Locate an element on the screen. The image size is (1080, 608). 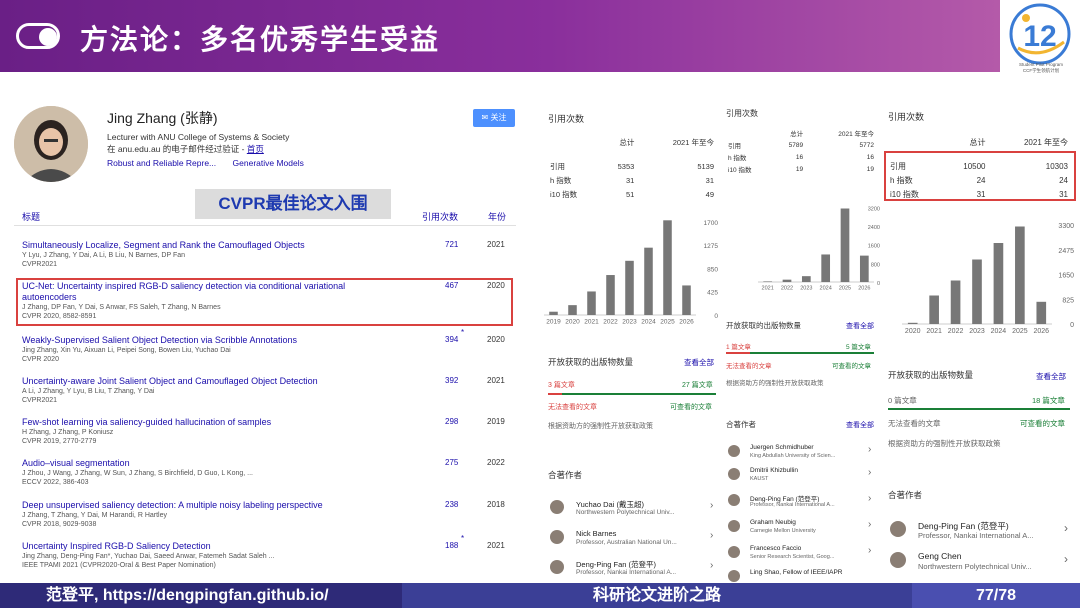
panel1-oa-na-label: 可查看的文章 is located at coordinates (691, 407).